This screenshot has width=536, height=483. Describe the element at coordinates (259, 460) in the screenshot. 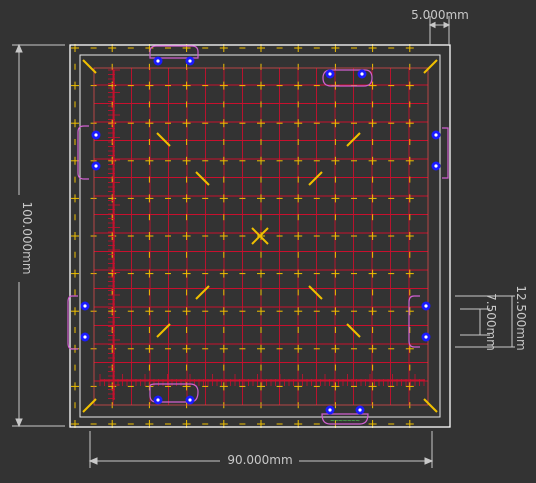

I see `dimension-width-label: 90.000mm` at that location.